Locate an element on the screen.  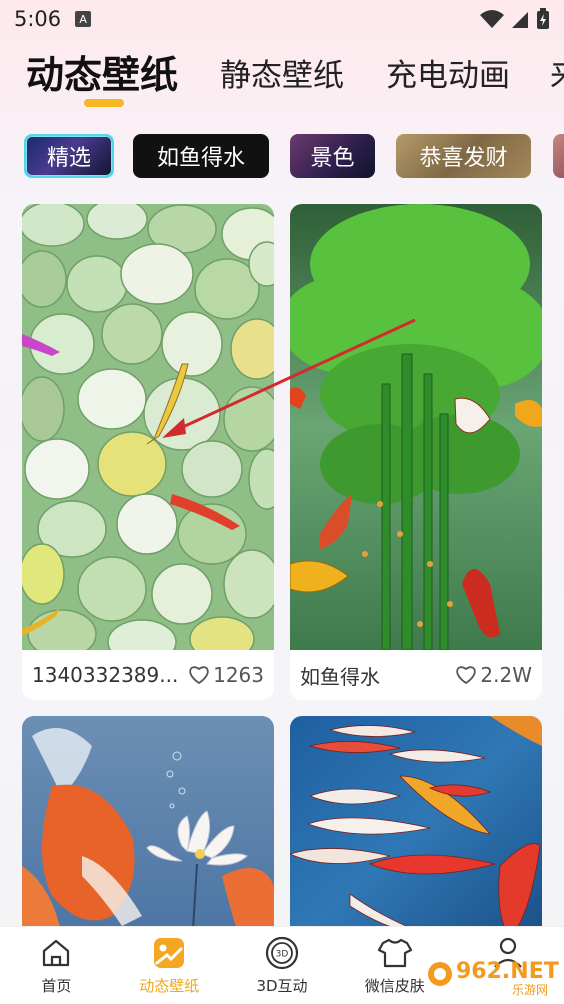
status-icons is located at coordinates (515, 19).